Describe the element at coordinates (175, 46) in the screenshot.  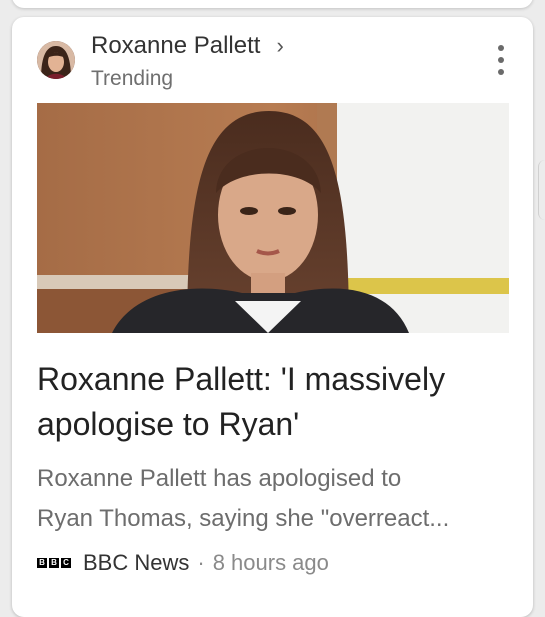
I see `topic-title: Roxanne Pallett` at that location.